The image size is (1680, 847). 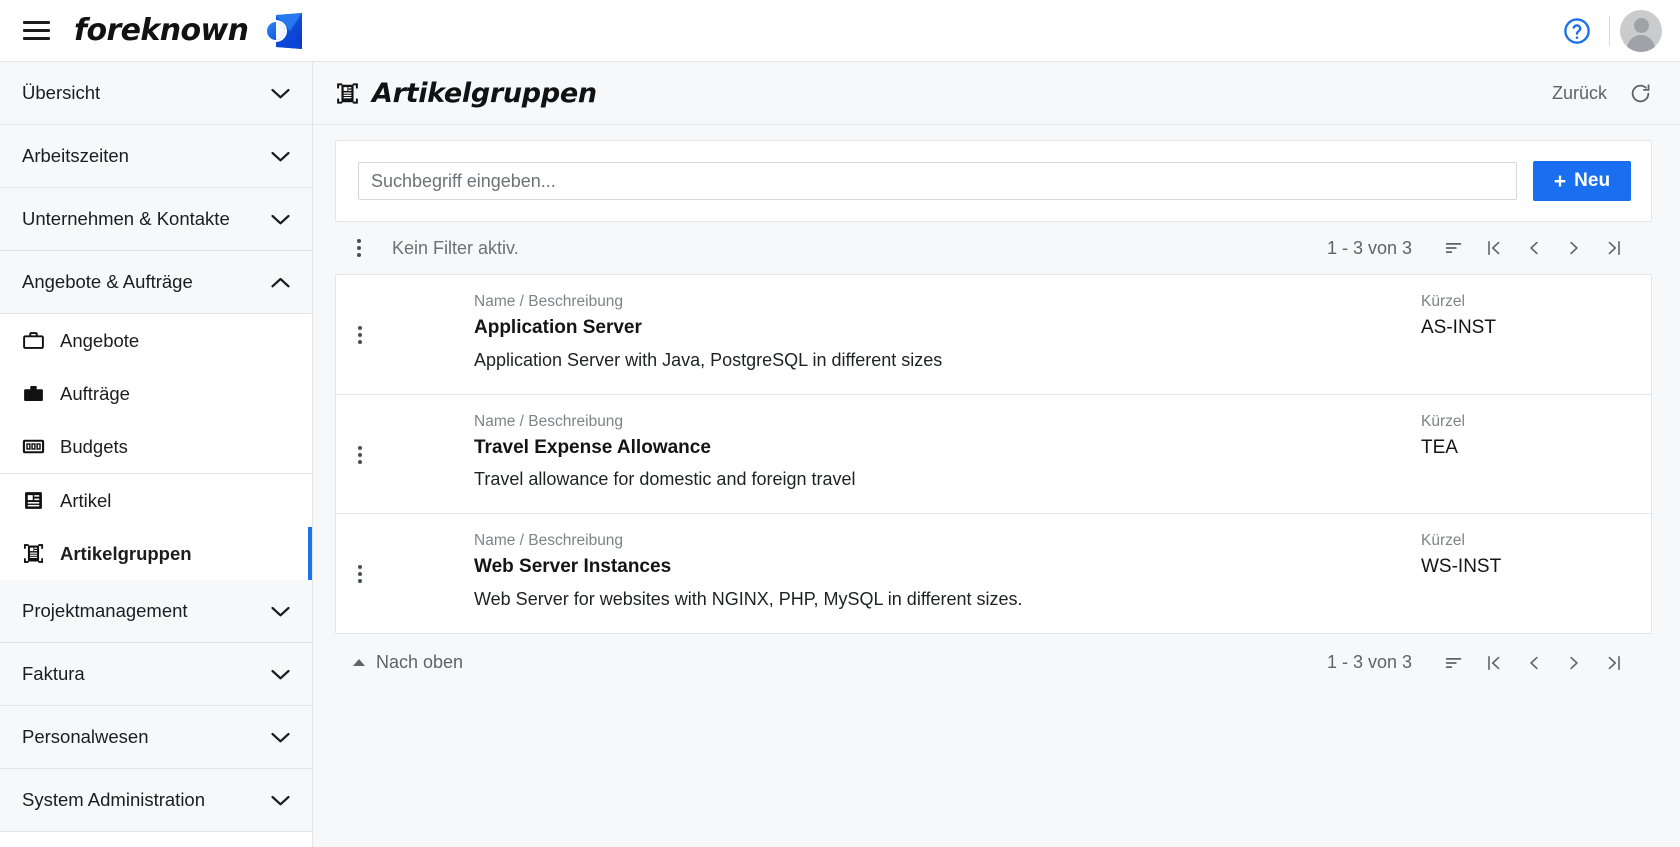 What do you see at coordinates (156, 500) in the screenshot?
I see `sidebar-item-artikel: Artikel` at bounding box center [156, 500].